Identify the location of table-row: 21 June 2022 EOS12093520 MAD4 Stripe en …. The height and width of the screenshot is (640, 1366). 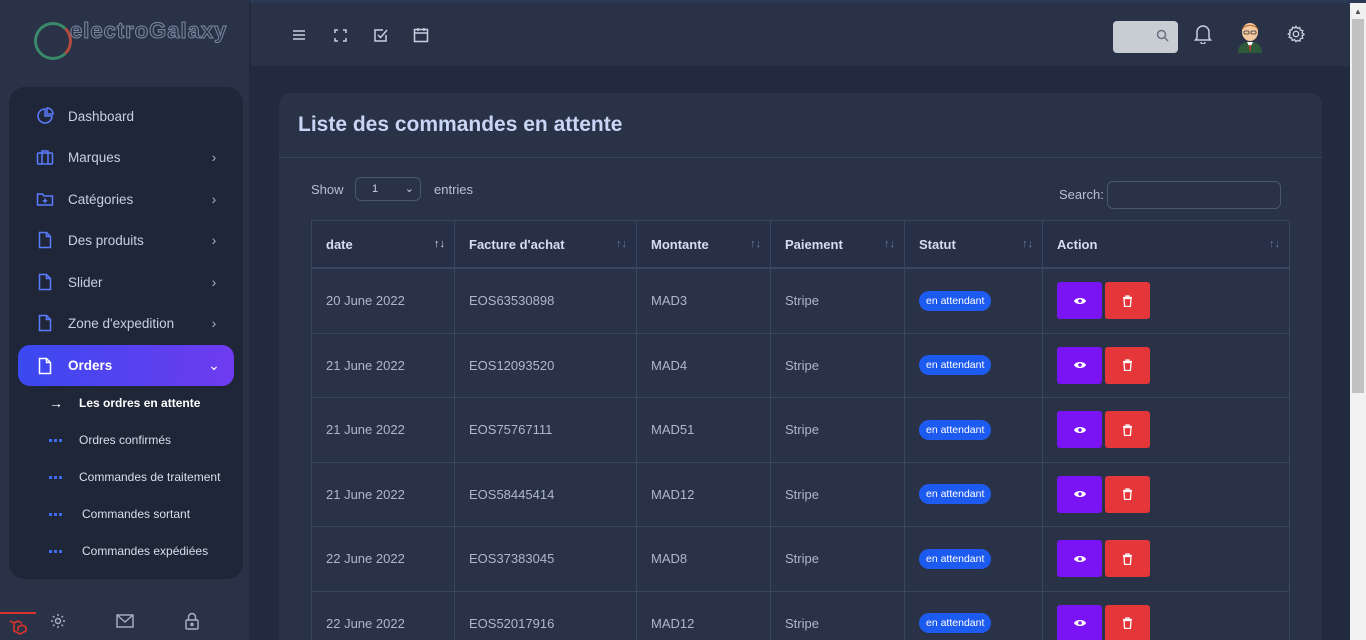
(800, 365).